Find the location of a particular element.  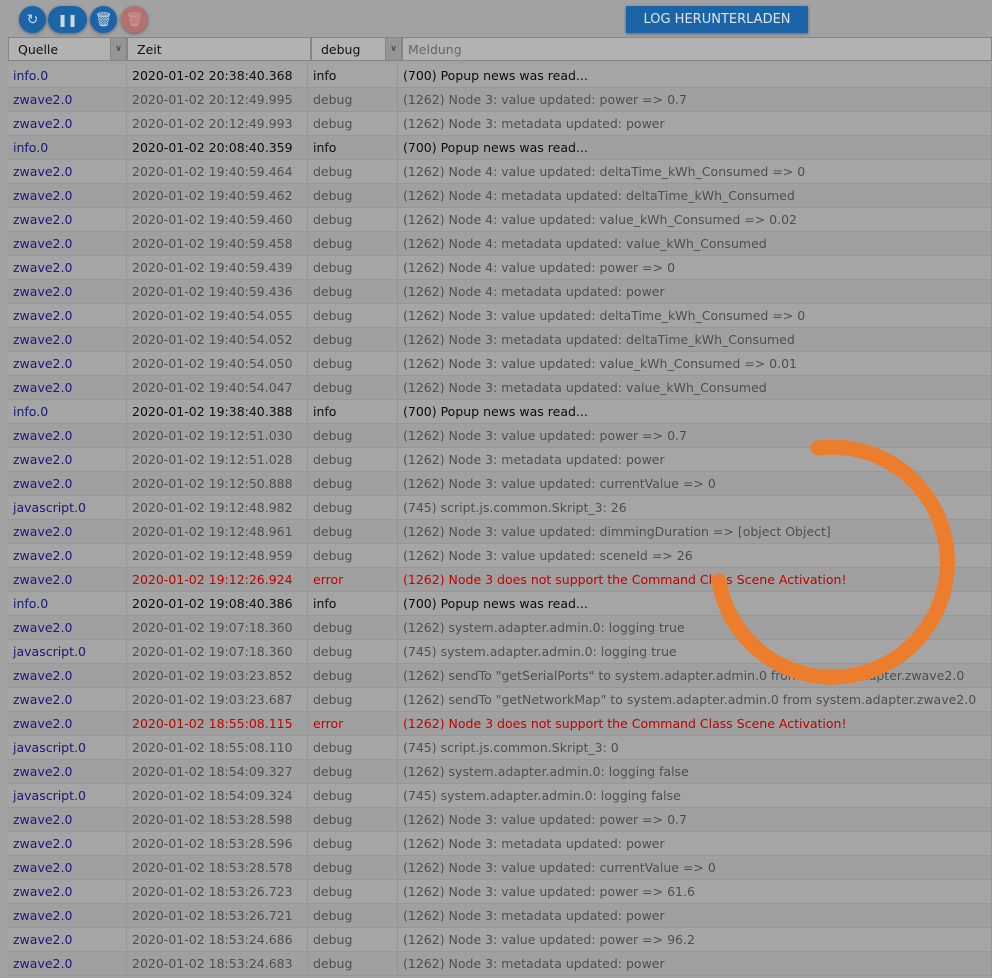

message-filter-placeholder: Meldung is located at coordinates (435, 49).